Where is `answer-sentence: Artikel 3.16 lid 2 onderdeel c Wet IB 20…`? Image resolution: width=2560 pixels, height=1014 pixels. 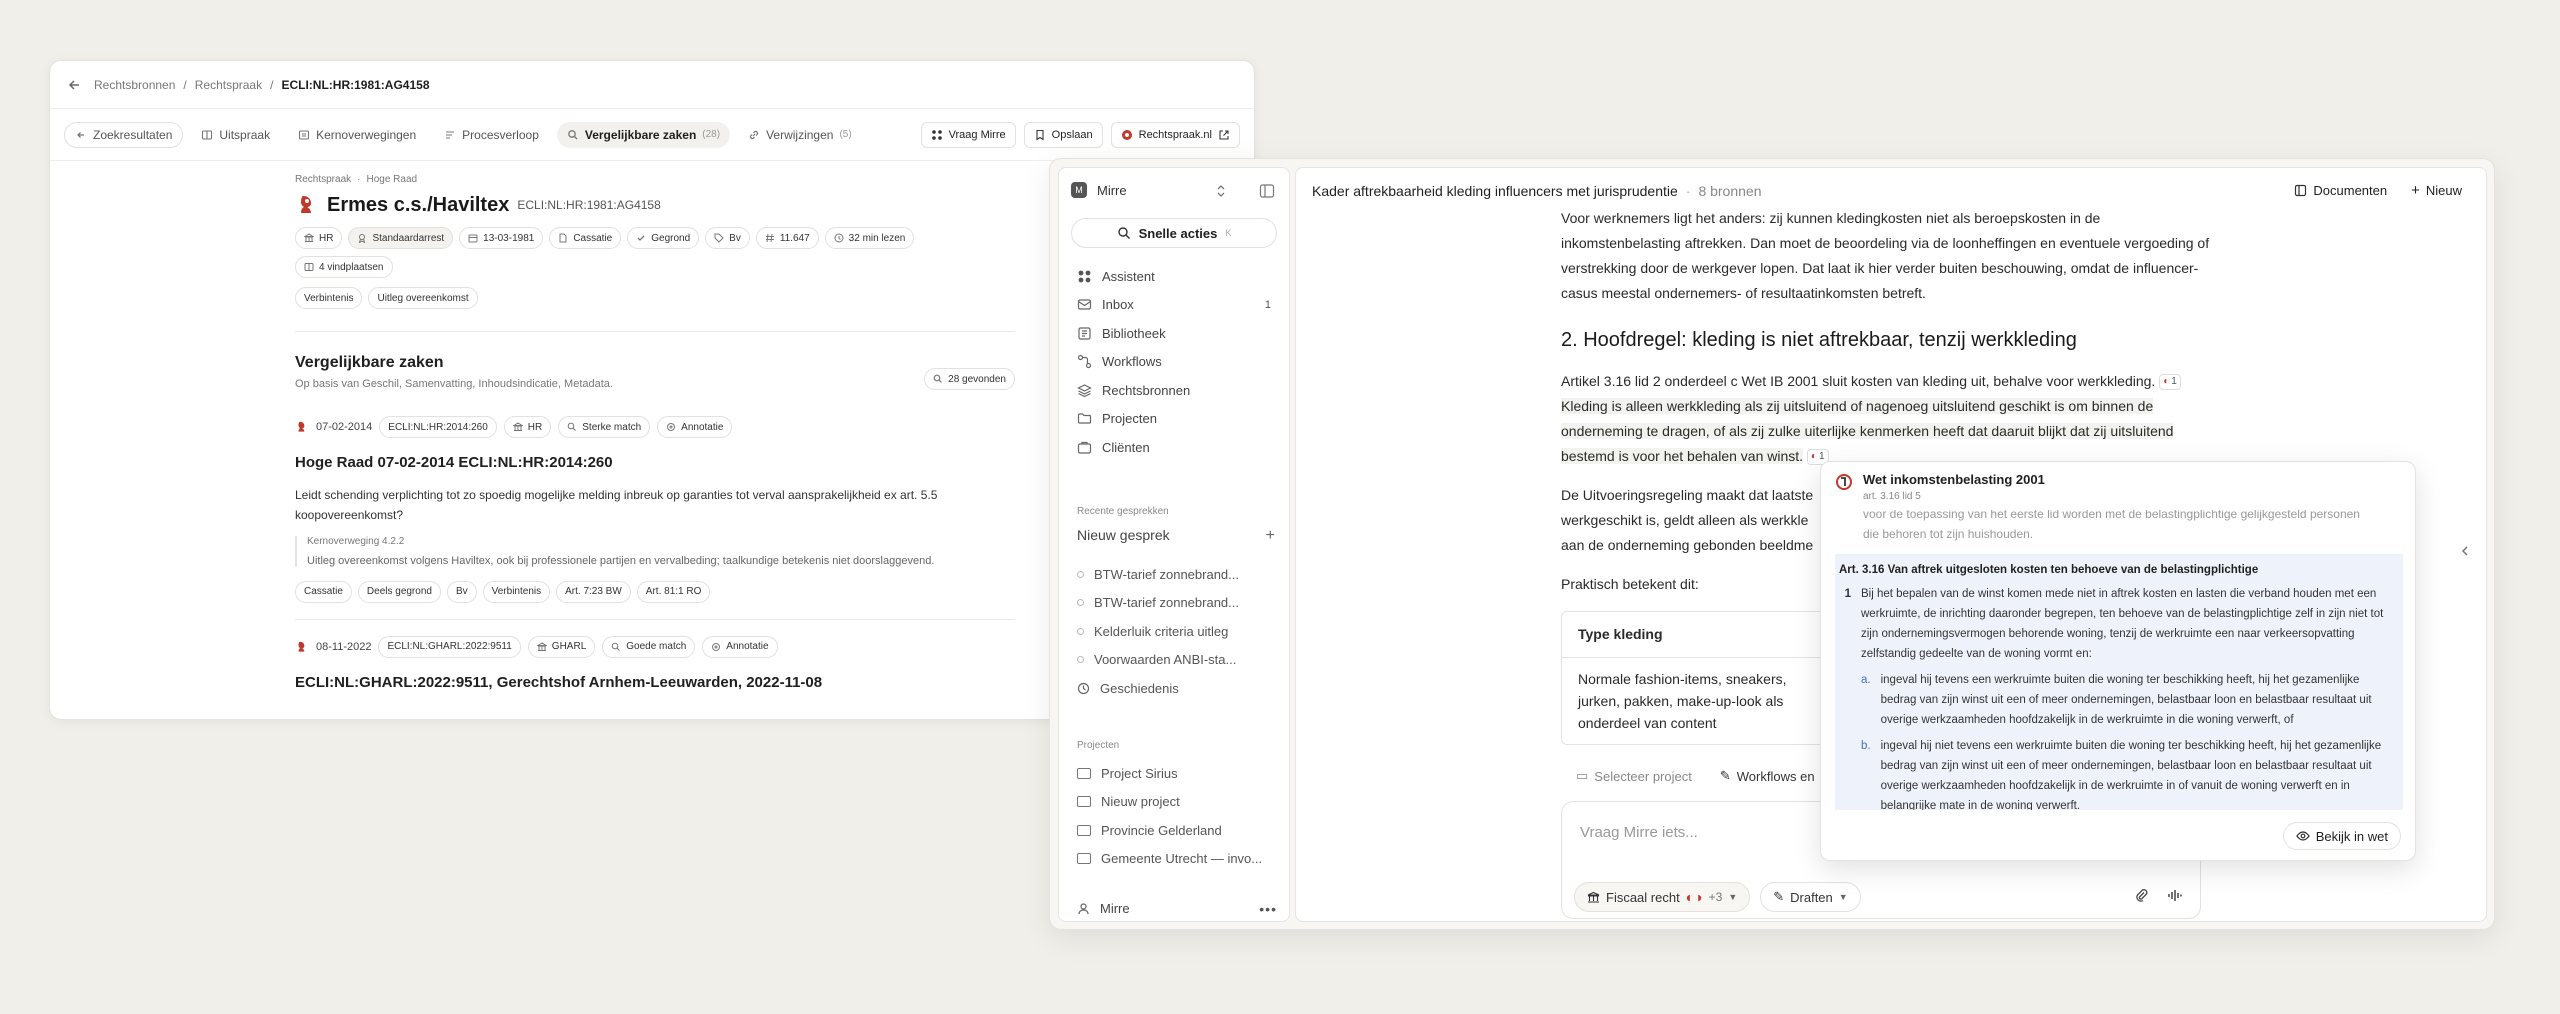
answer-sentence: Artikel 3.16 lid 2 onderdeel c Wet IB 20… is located at coordinates (1858, 381).